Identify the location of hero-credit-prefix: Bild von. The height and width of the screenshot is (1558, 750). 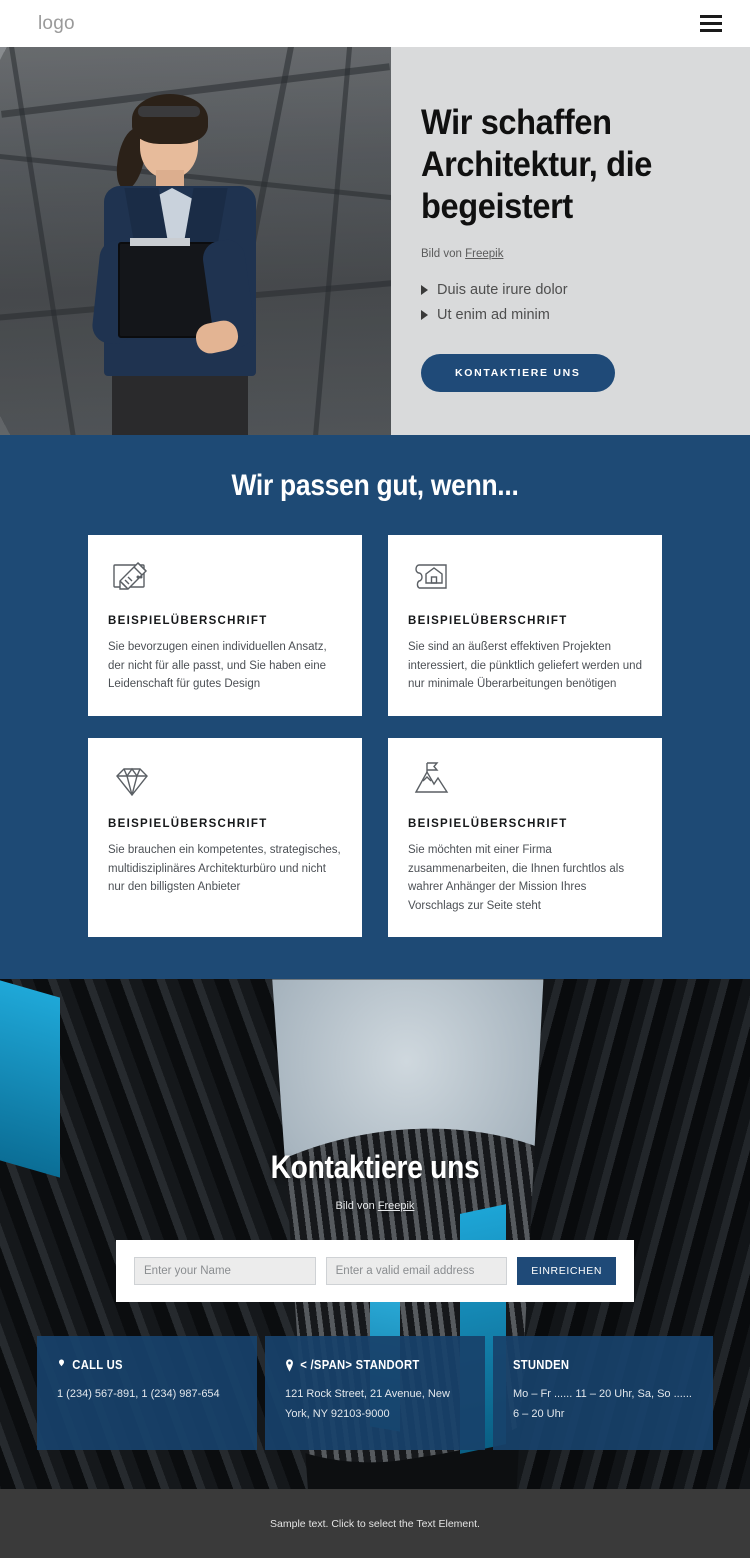
(443, 254).